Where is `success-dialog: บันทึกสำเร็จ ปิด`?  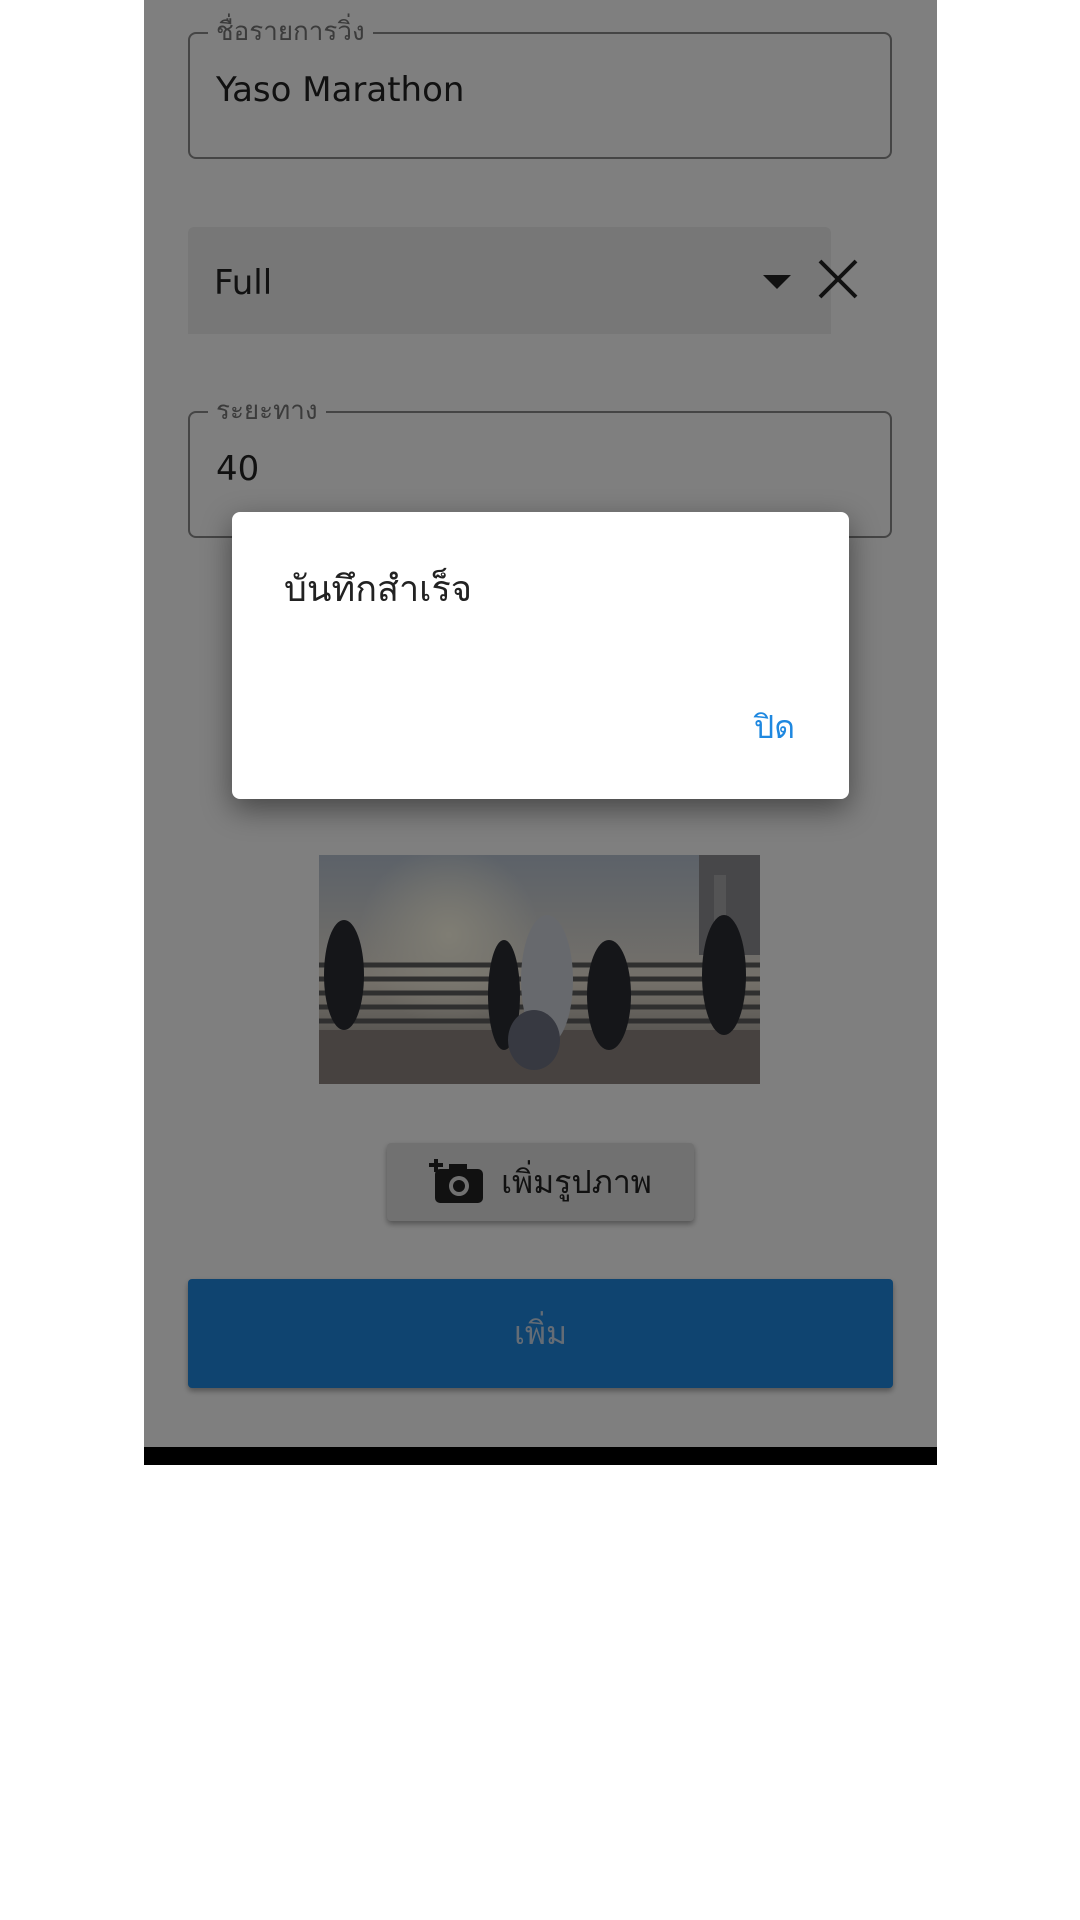 success-dialog: บันทึกสำเร็จ ปิด is located at coordinates (540, 655).